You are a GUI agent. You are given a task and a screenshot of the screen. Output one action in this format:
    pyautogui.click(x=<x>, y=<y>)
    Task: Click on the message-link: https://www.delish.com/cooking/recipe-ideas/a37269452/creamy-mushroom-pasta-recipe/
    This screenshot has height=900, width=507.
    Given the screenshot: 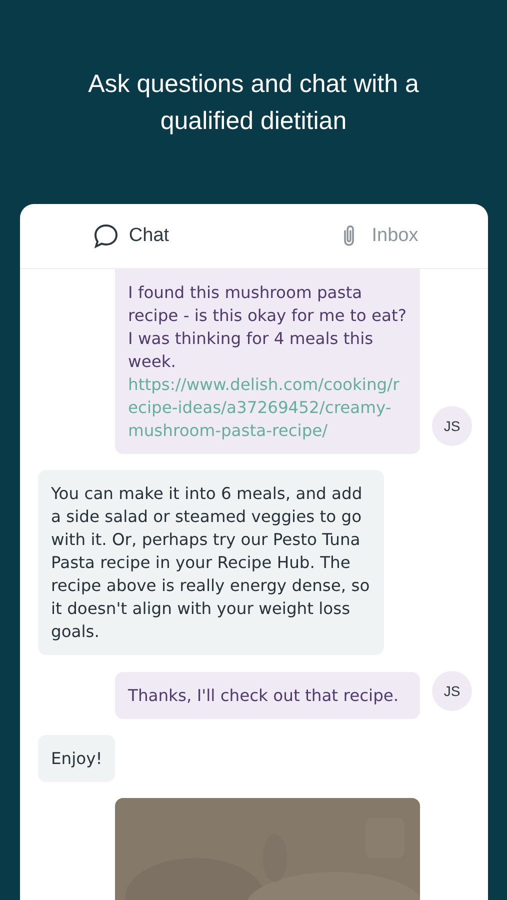 What is the action you would take?
    pyautogui.click(x=267, y=407)
    